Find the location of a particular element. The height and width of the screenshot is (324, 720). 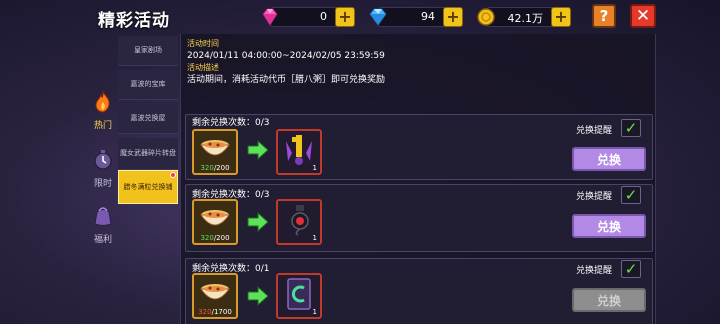

event-time-heading: 活动时间 is located at coordinates (203, 43).